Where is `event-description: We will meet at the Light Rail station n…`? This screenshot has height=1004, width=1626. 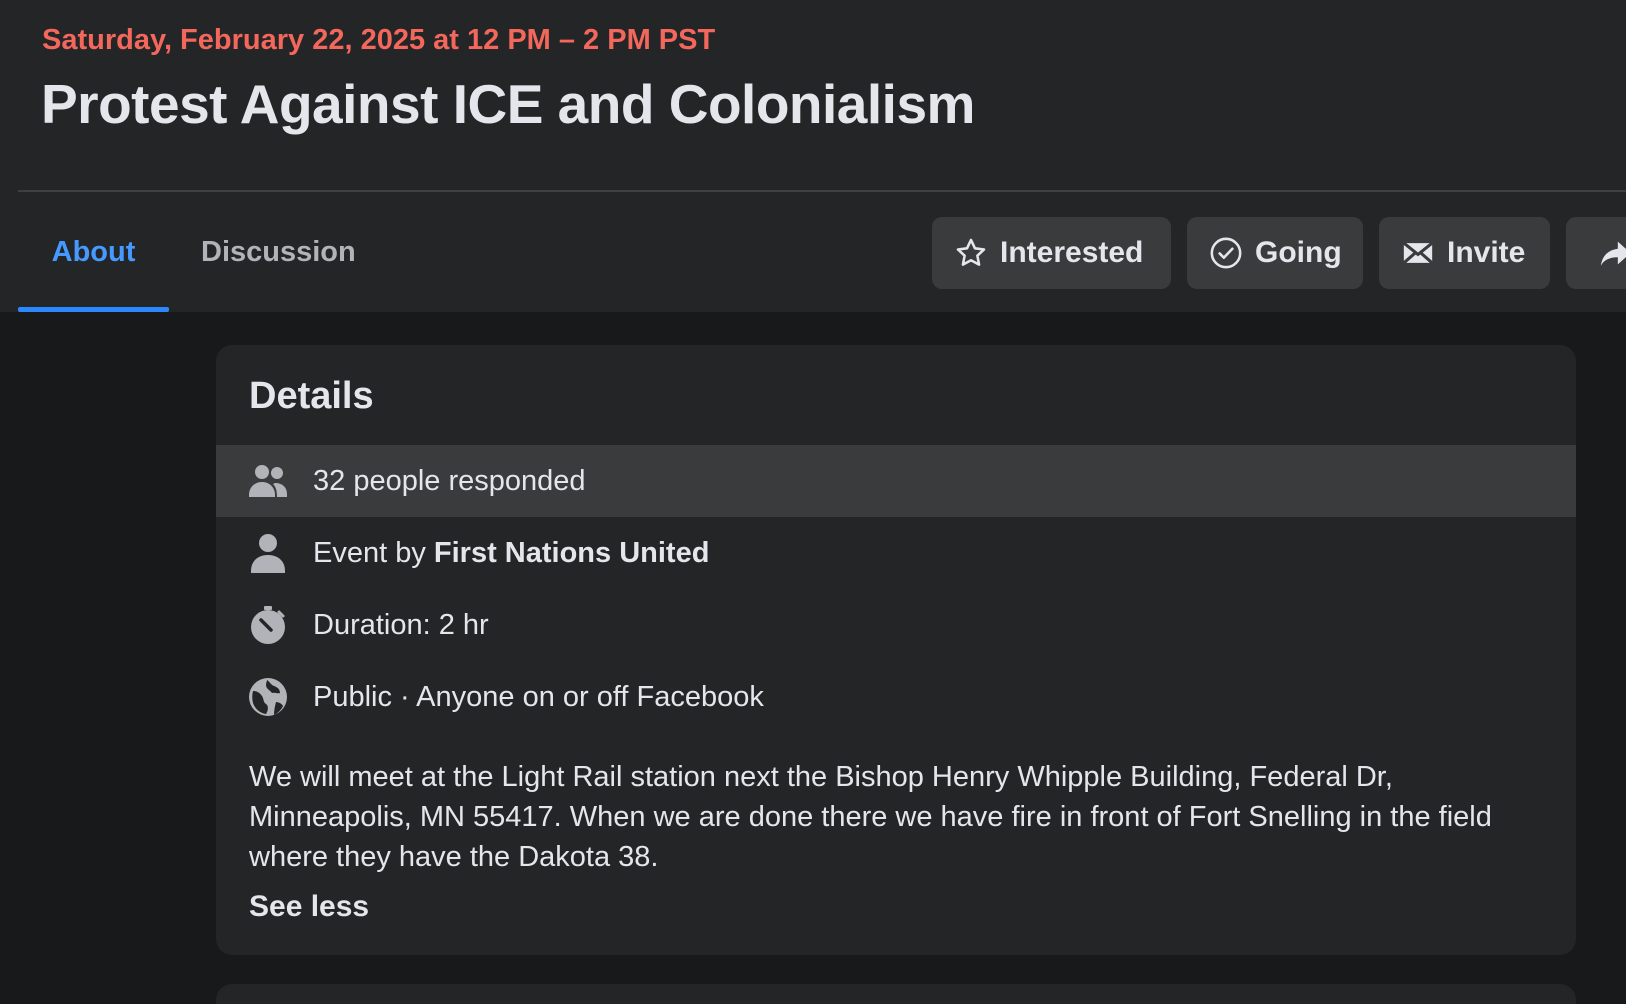 event-description: We will meet at the Light Rail station n… is located at coordinates (870, 817).